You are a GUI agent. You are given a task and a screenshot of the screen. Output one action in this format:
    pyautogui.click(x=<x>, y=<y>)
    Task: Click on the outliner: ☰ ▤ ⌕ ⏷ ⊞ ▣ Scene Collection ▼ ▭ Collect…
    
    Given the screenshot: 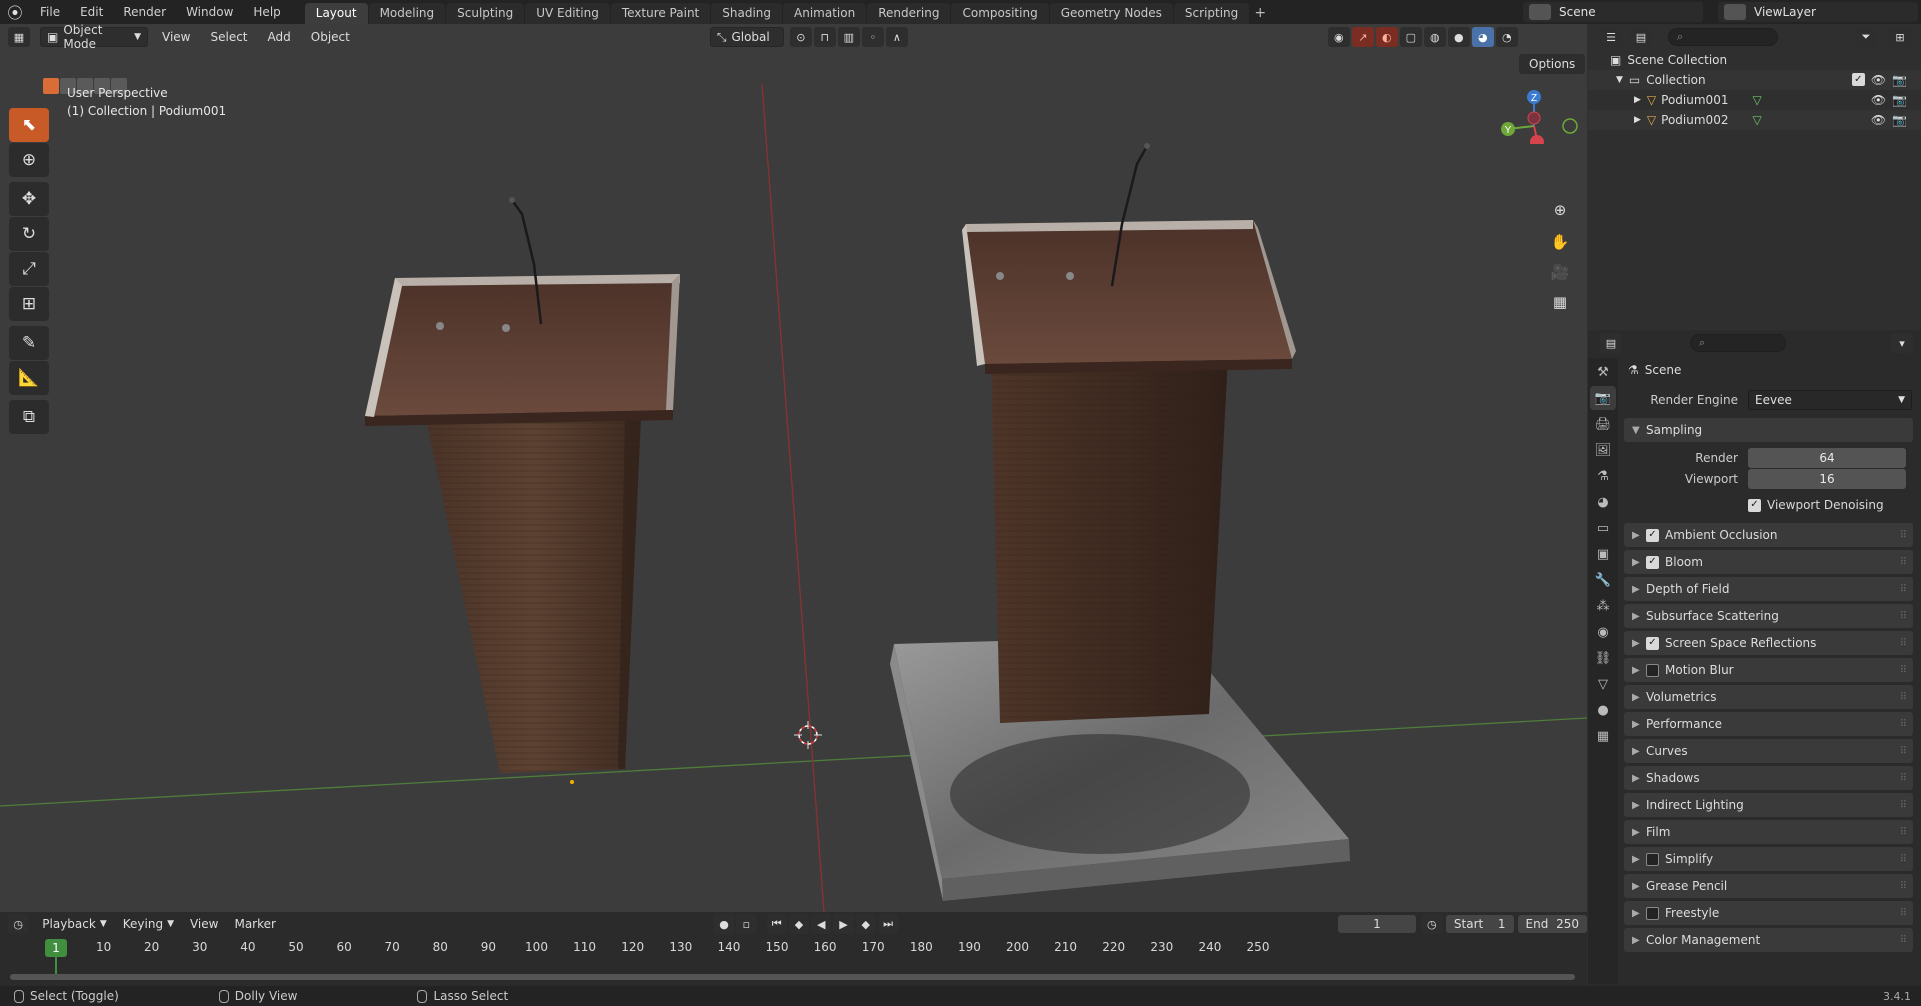 What is the action you would take?
    pyautogui.click(x=1754, y=176)
    